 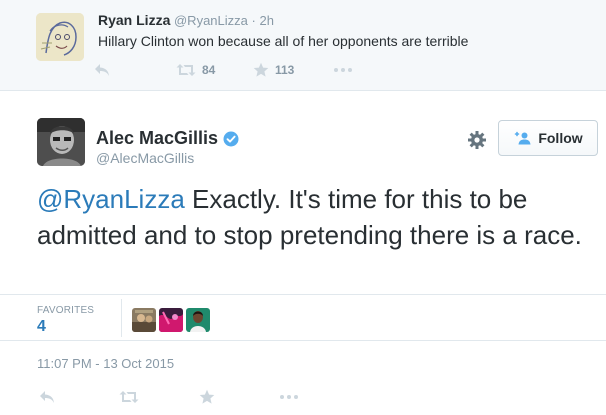 I want to click on favorites-label: FAVORITES, so click(x=66, y=310).